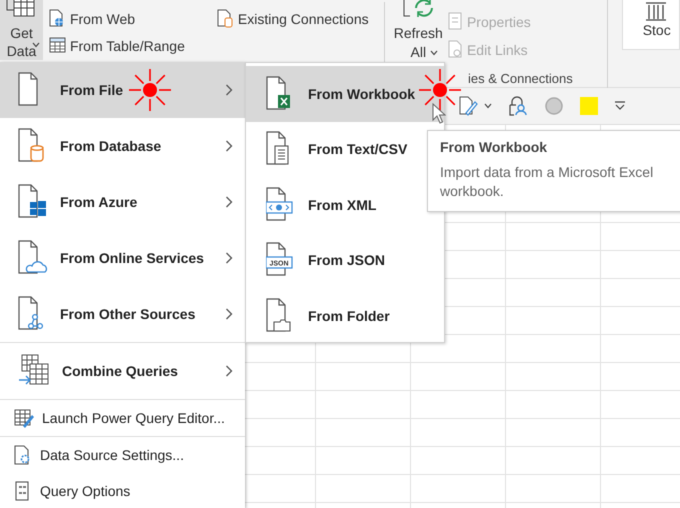 This screenshot has height=508, width=680. What do you see at coordinates (520, 78) in the screenshot?
I see `group-label: ies & Connections` at bounding box center [520, 78].